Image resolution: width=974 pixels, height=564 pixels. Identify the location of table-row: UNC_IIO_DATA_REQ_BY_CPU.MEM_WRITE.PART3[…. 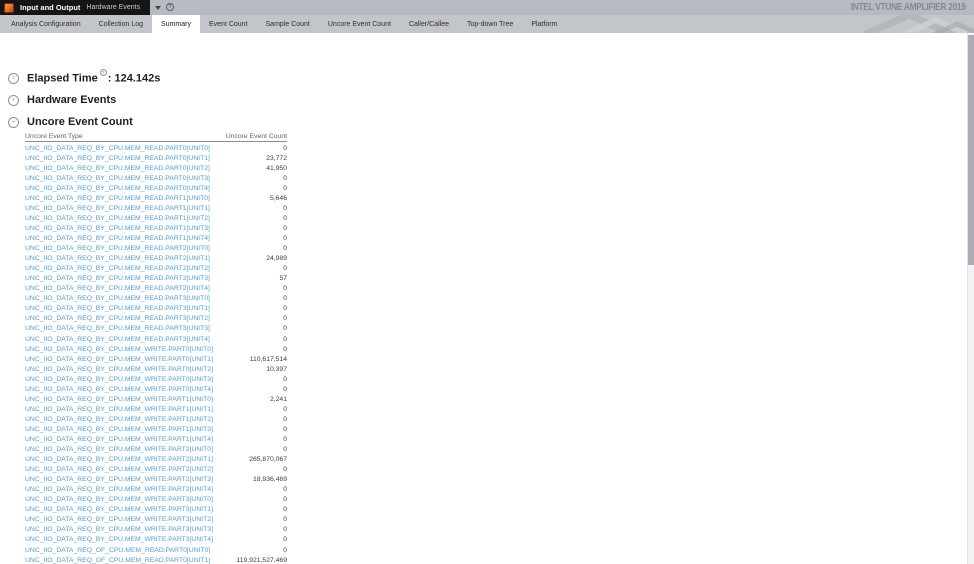
(156, 501).